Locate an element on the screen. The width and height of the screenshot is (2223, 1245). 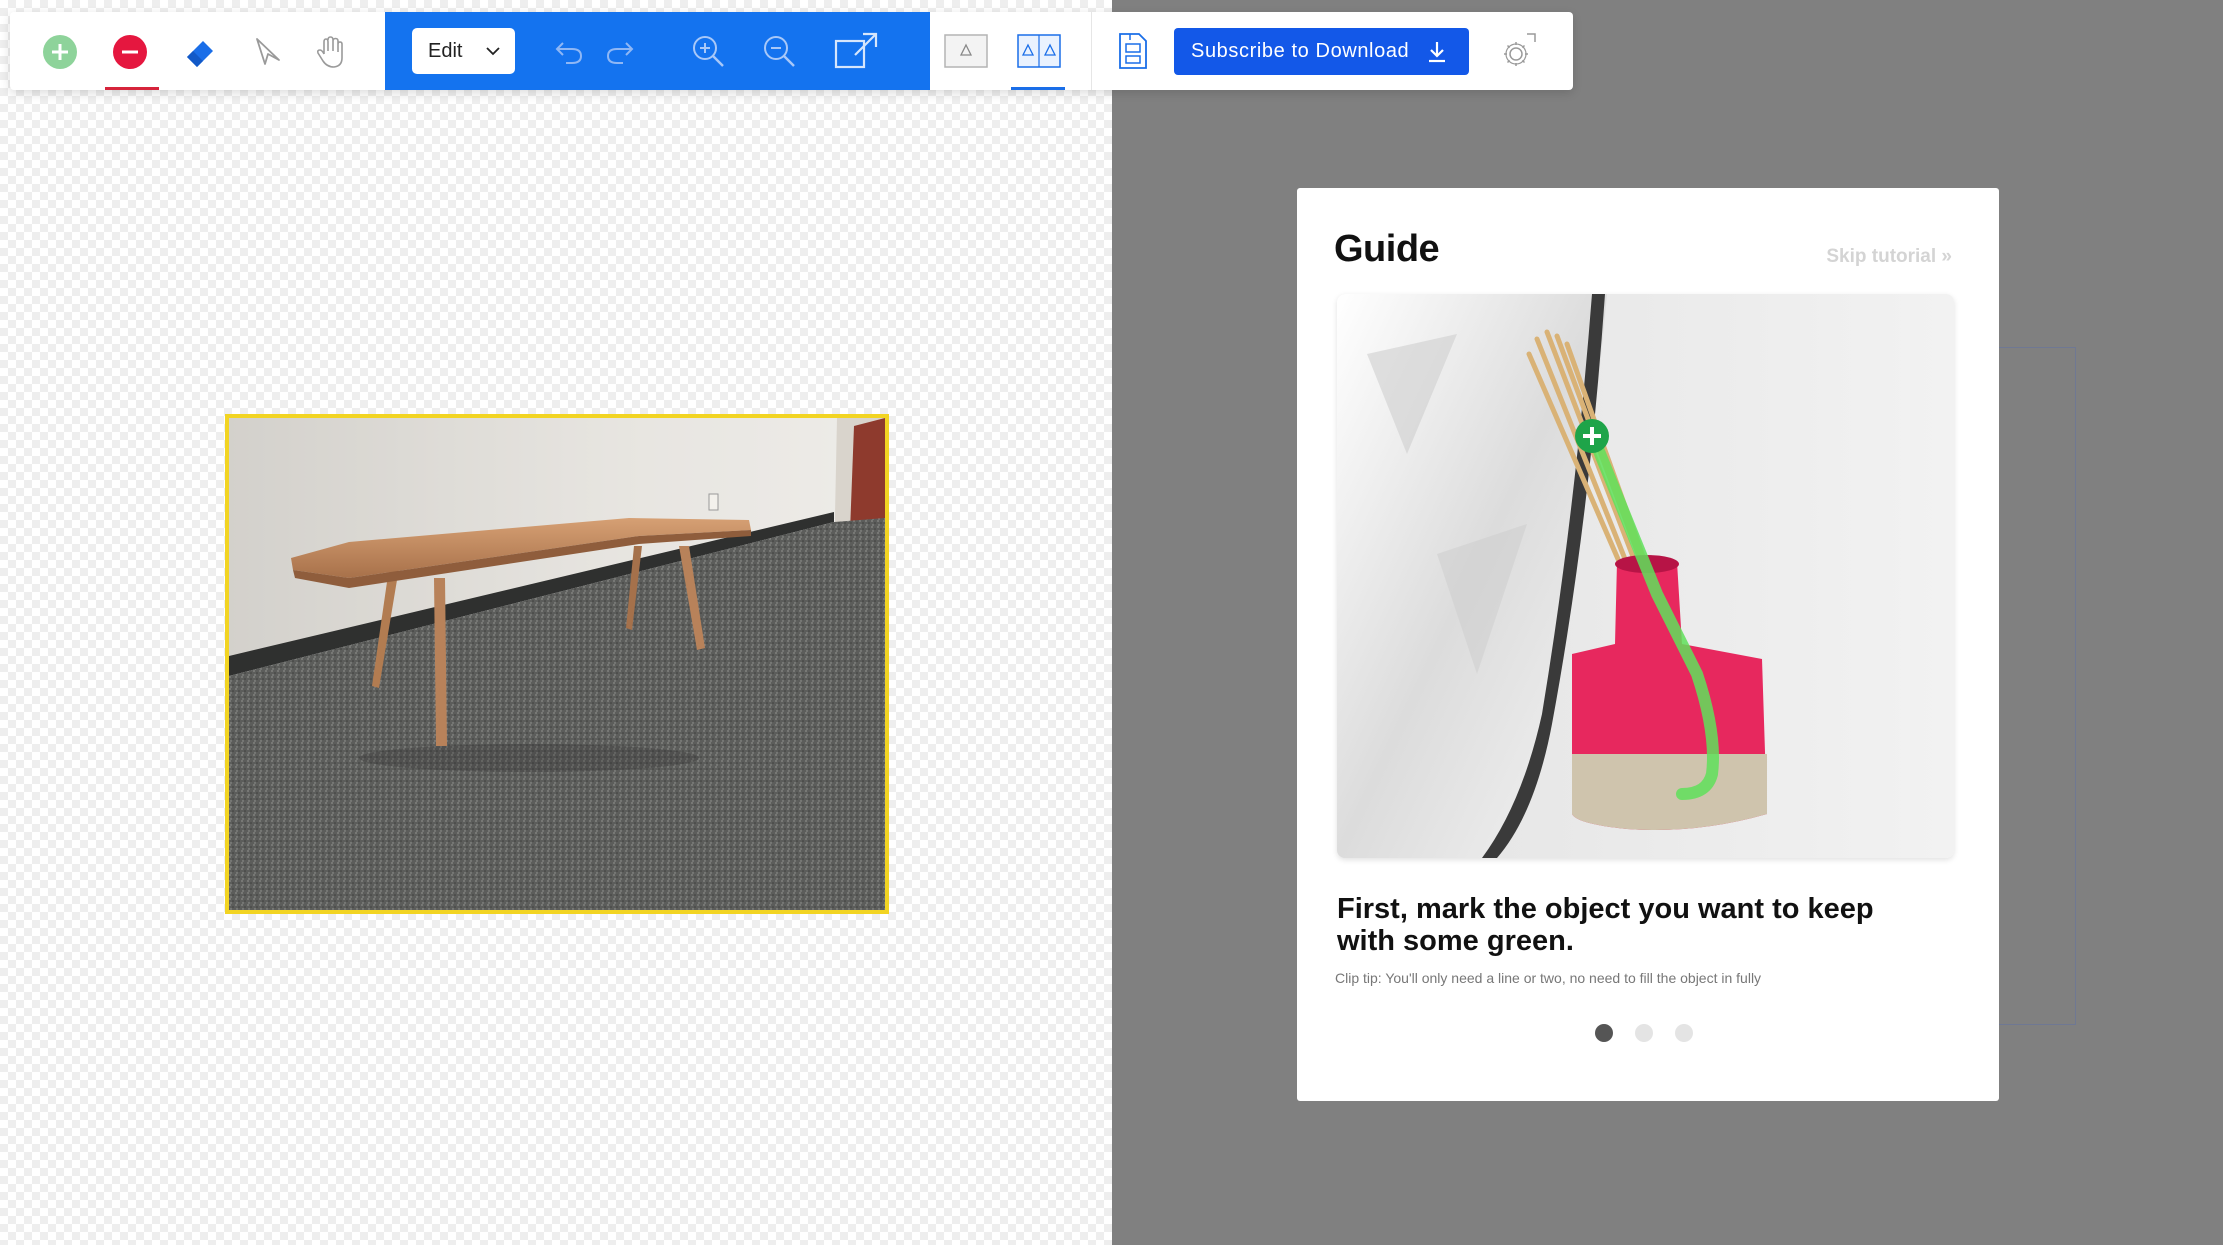
zoom-out-icon is located at coordinates (779, 51).